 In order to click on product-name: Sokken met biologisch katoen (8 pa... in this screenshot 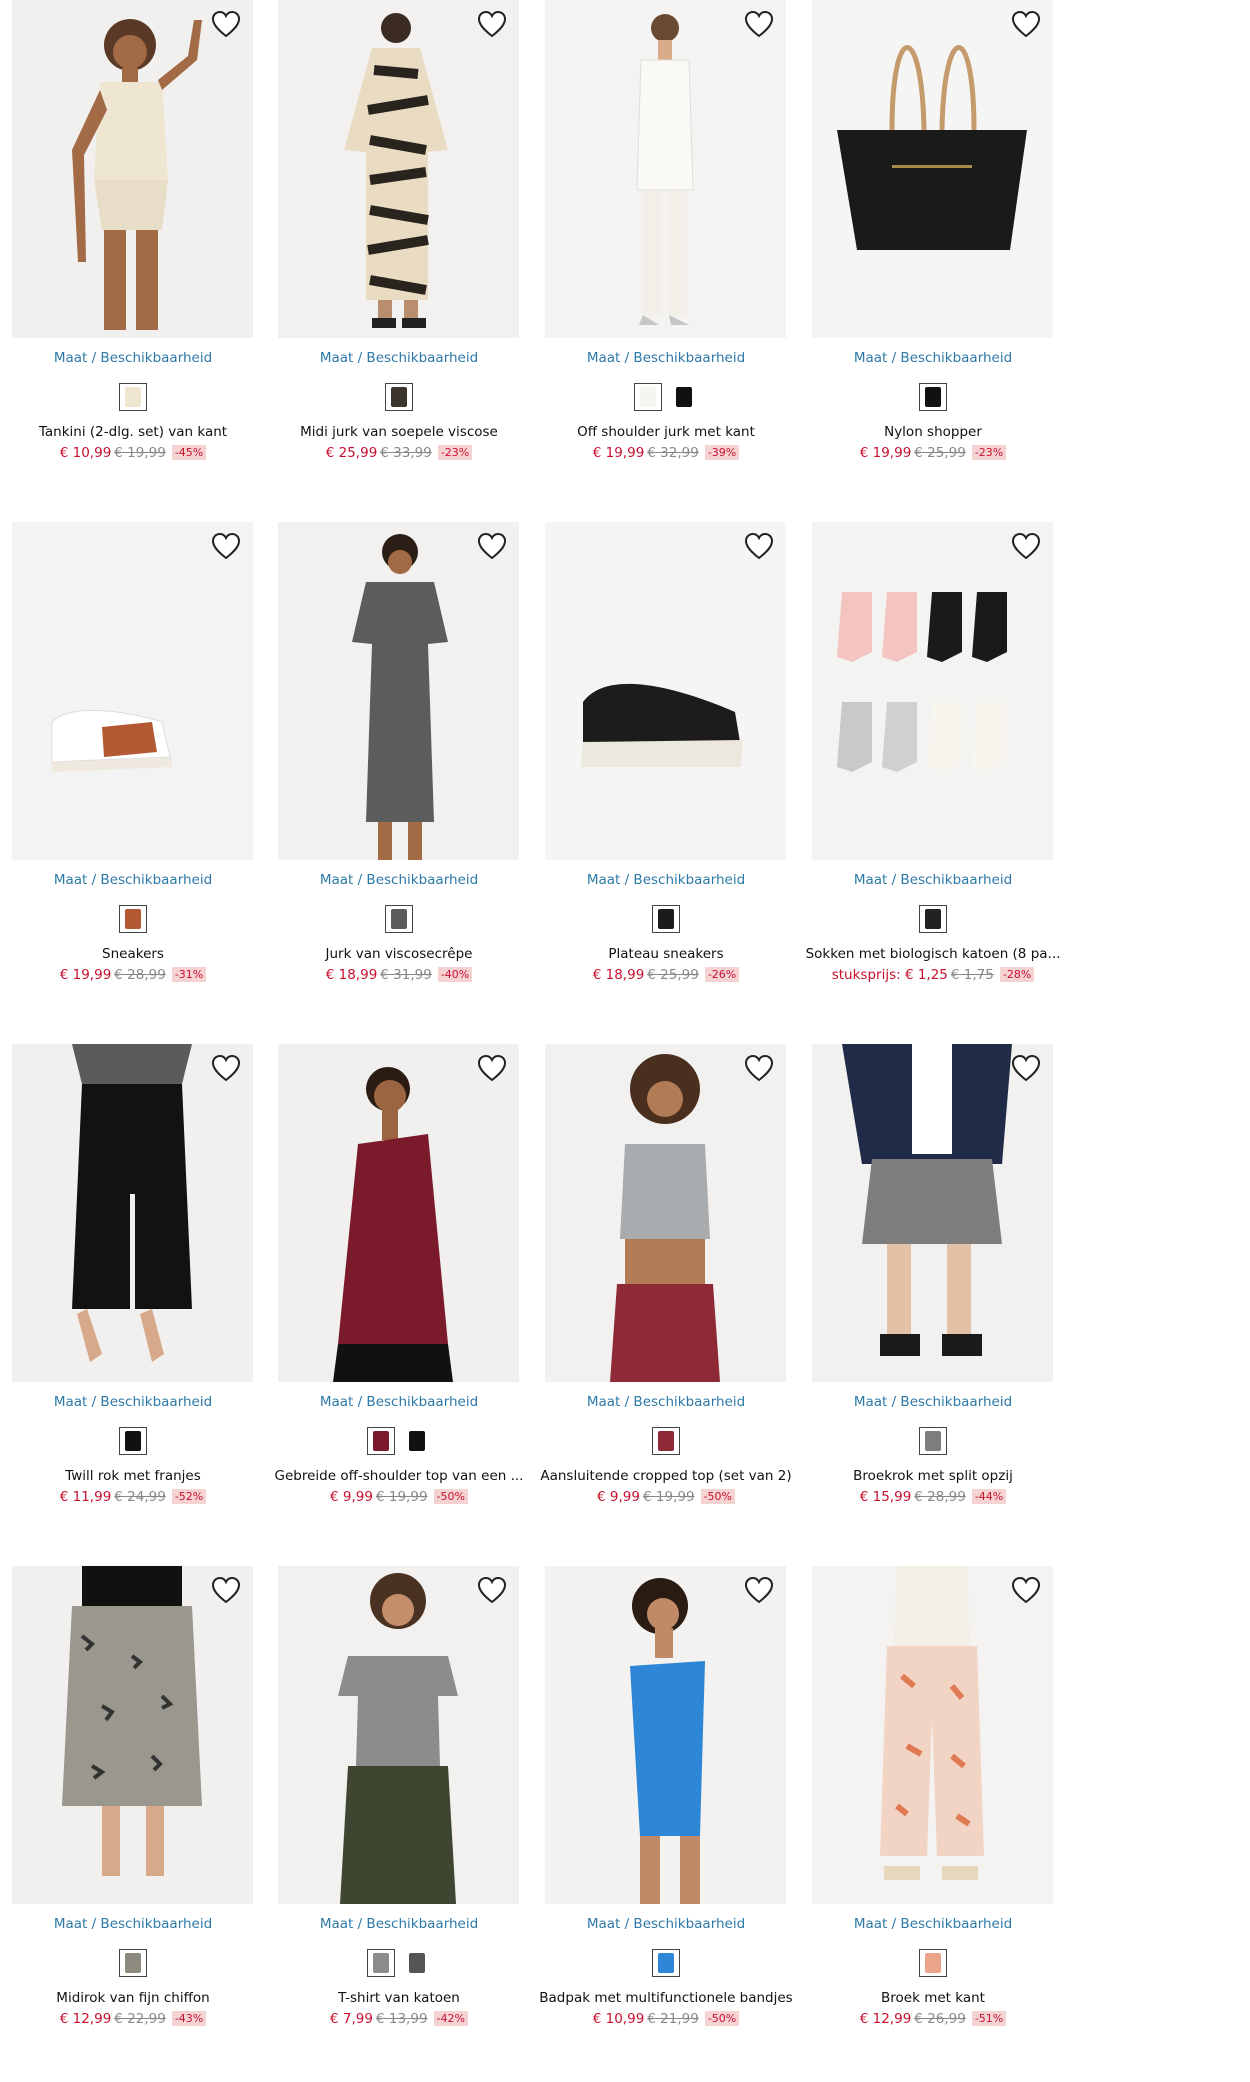, I will do `click(933, 954)`.